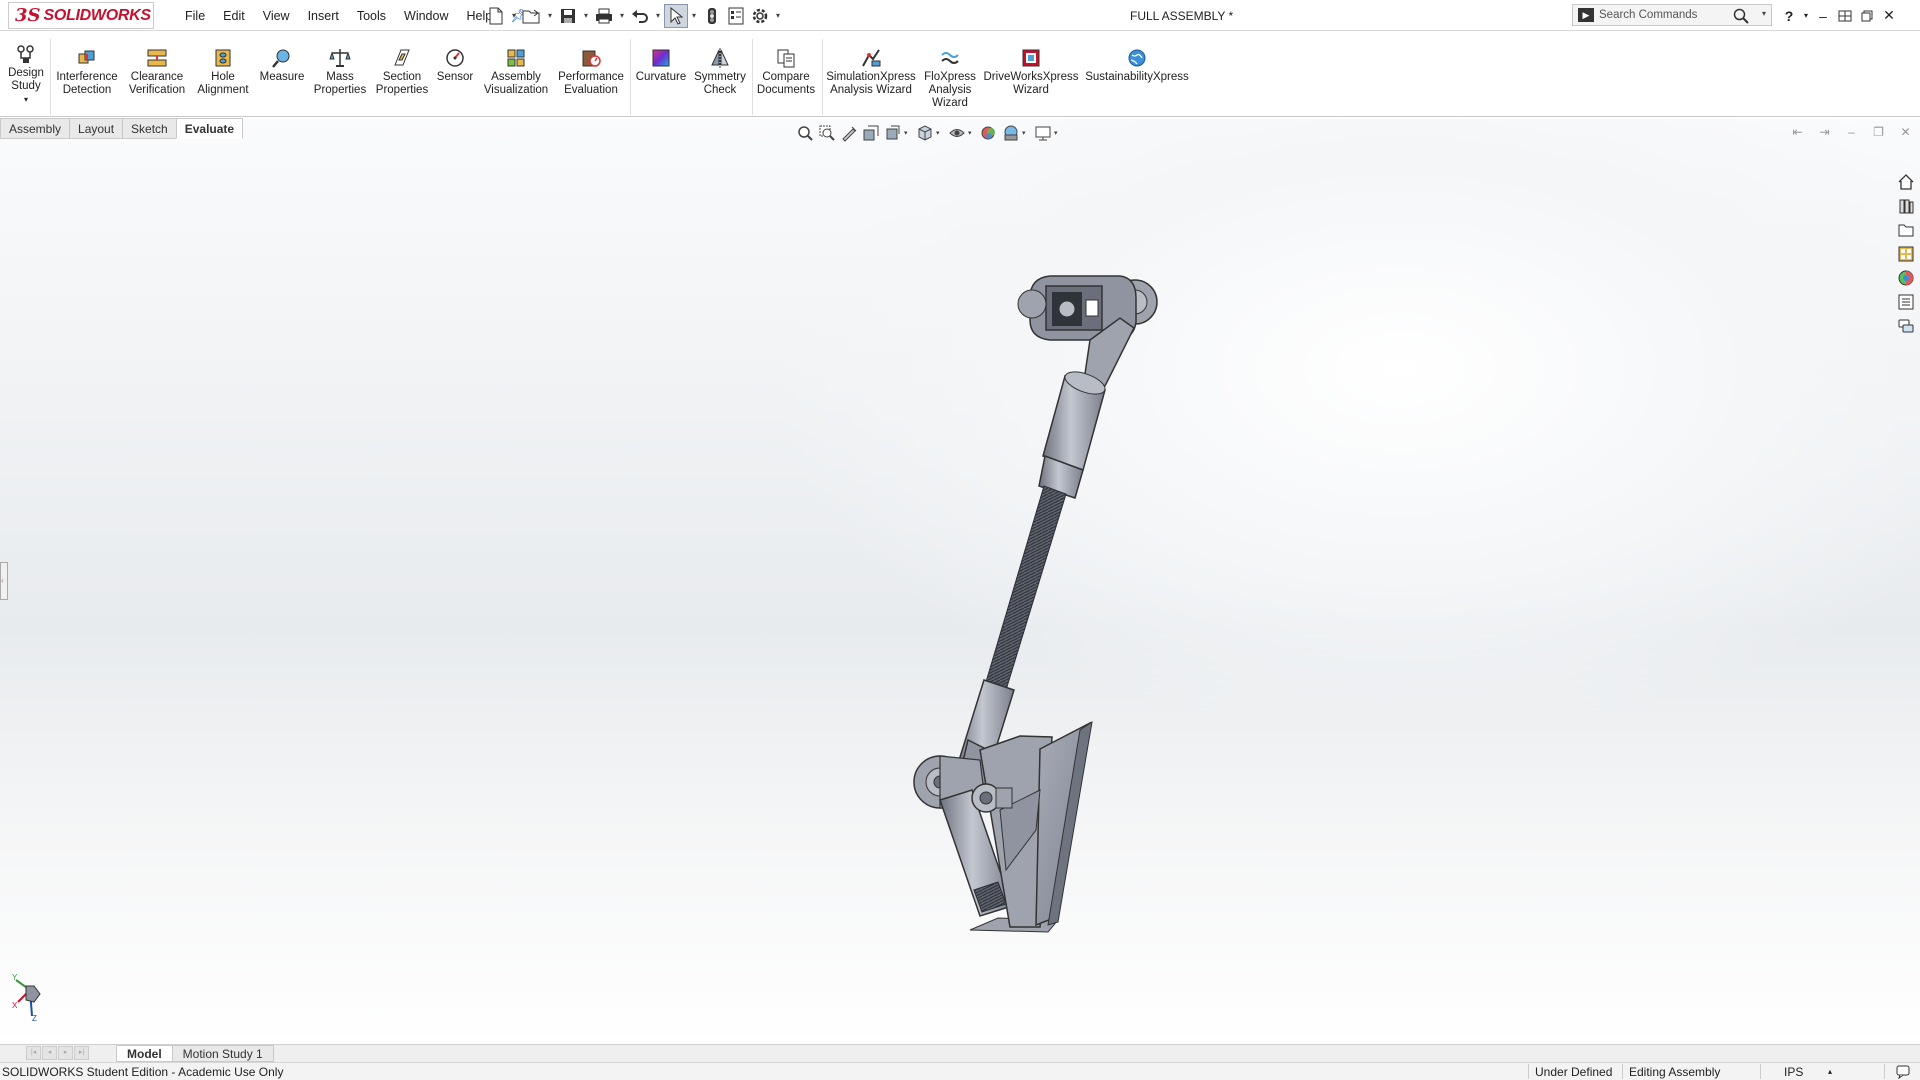 Image resolution: width=1920 pixels, height=1080 pixels. I want to click on viewport-restore-icon: ❐, so click(1878, 132).